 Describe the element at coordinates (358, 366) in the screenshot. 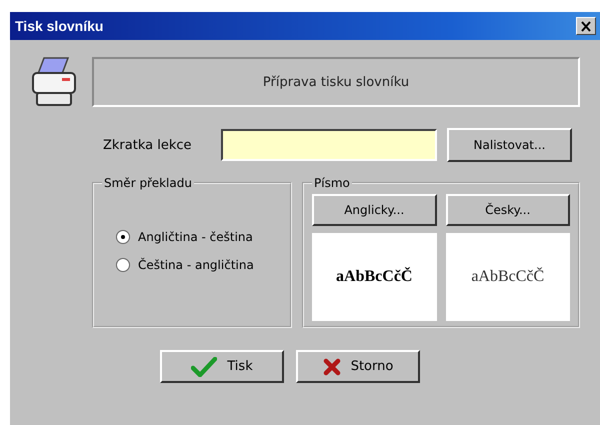

I see `cancel-button: Storno` at that location.